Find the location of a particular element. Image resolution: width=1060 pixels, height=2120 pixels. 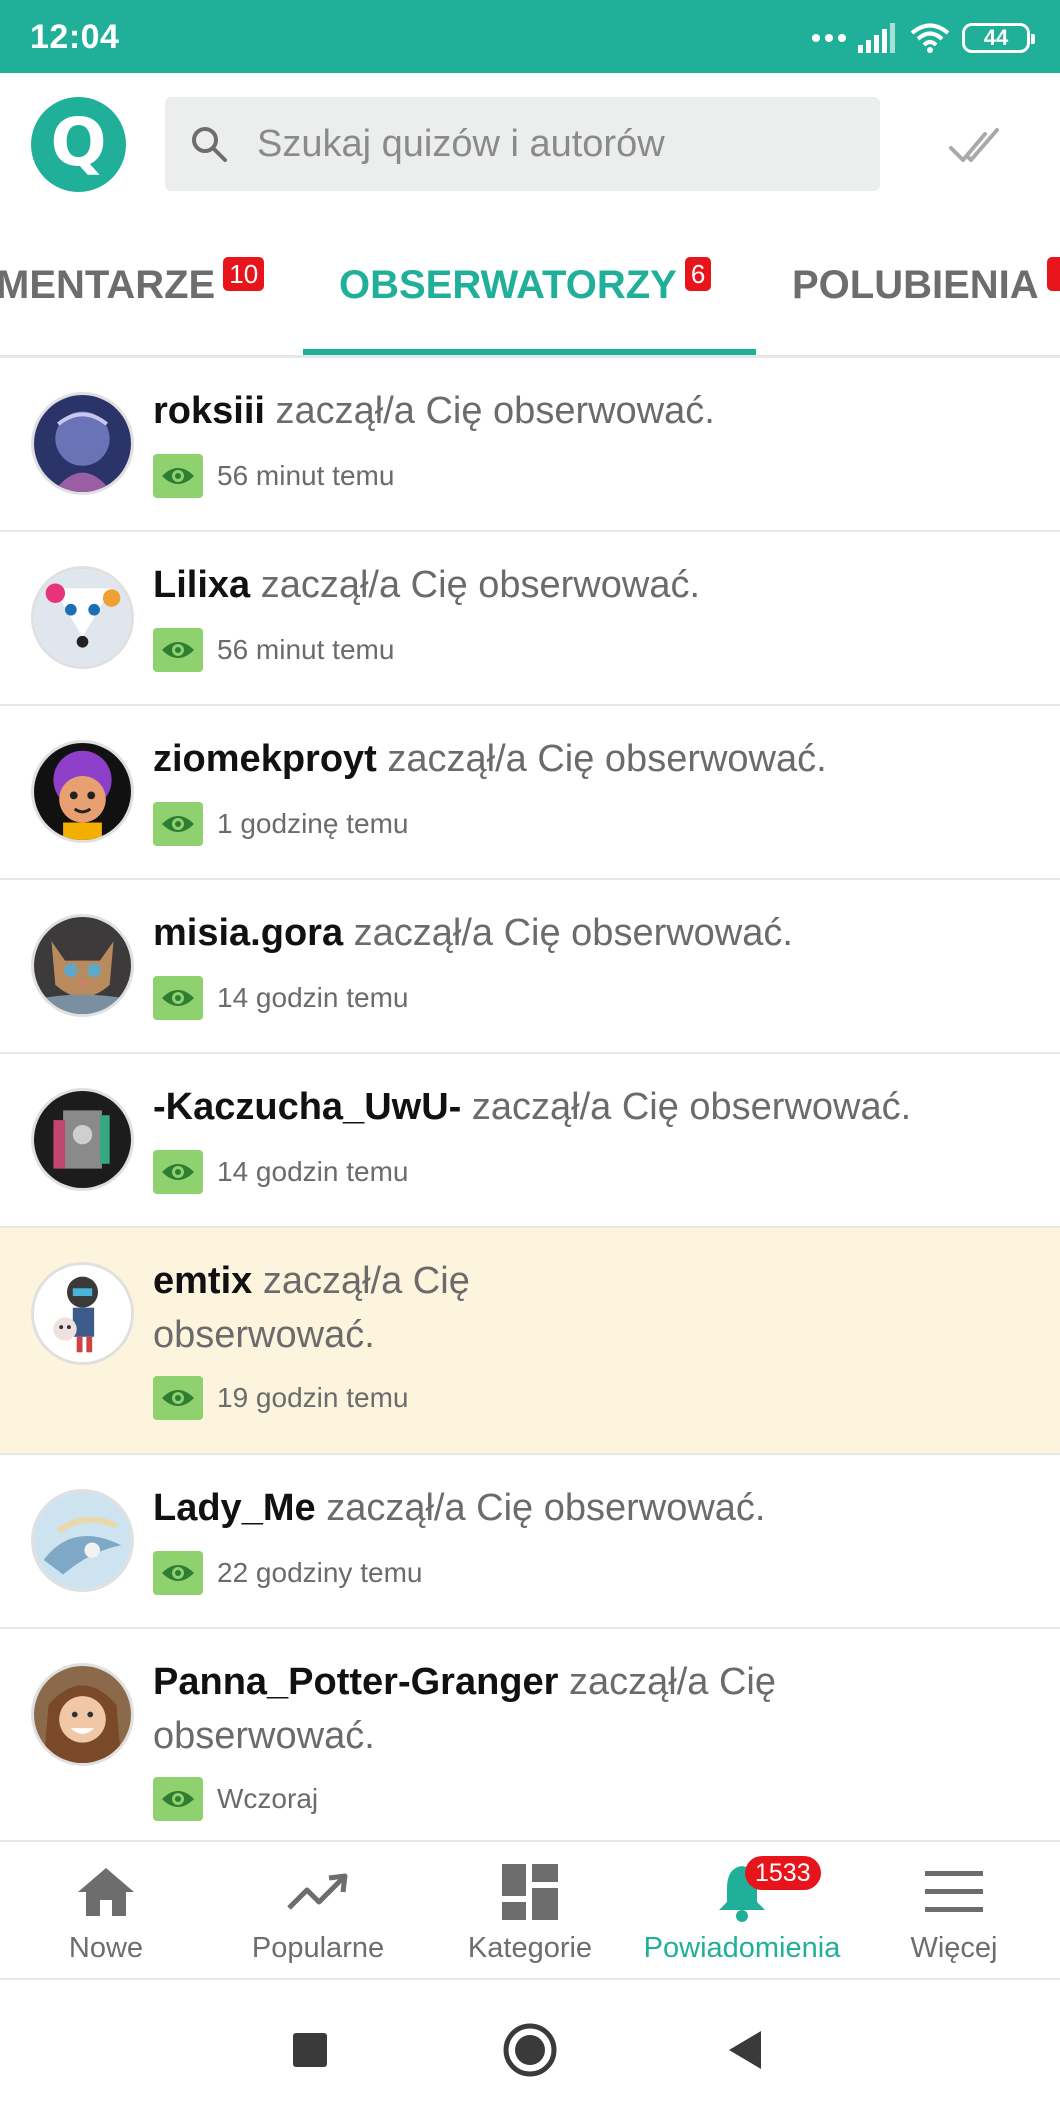

tab-label: POLUBIENIA is located at coordinates (915, 285).